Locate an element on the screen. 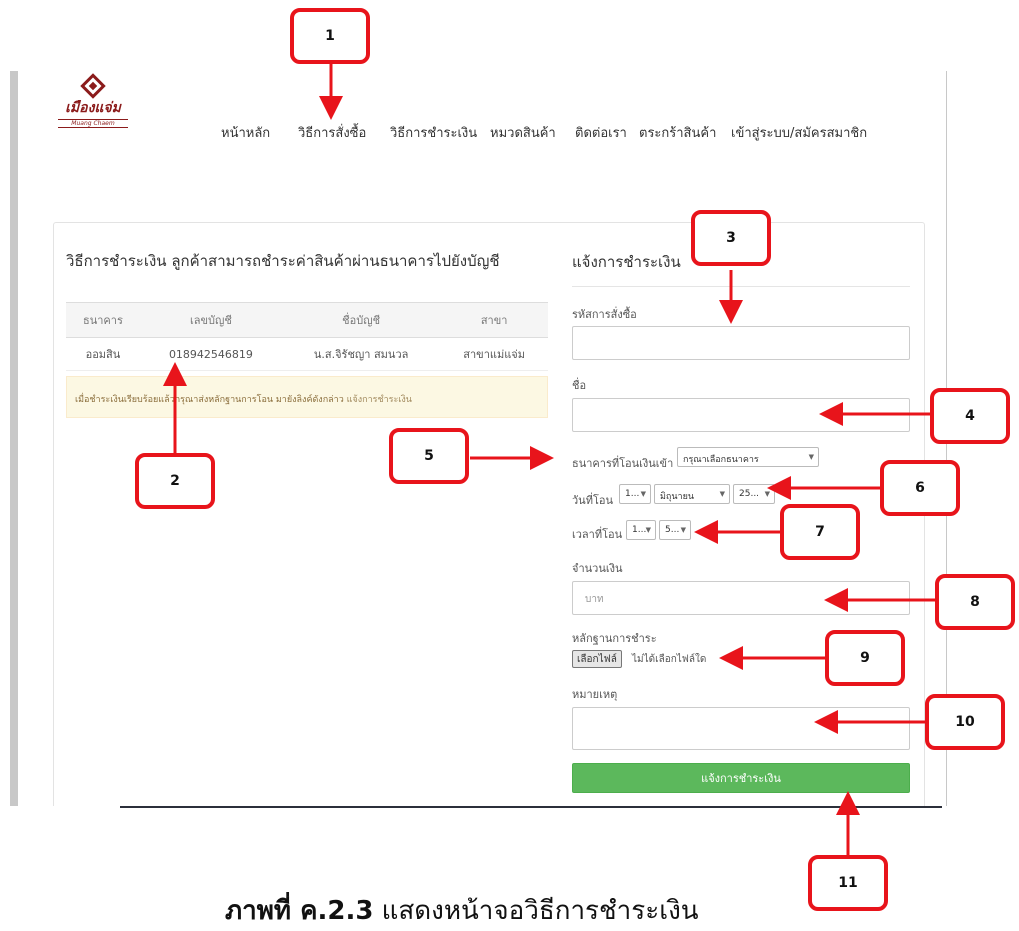  callout-6: 6 is located at coordinates (920, 488).